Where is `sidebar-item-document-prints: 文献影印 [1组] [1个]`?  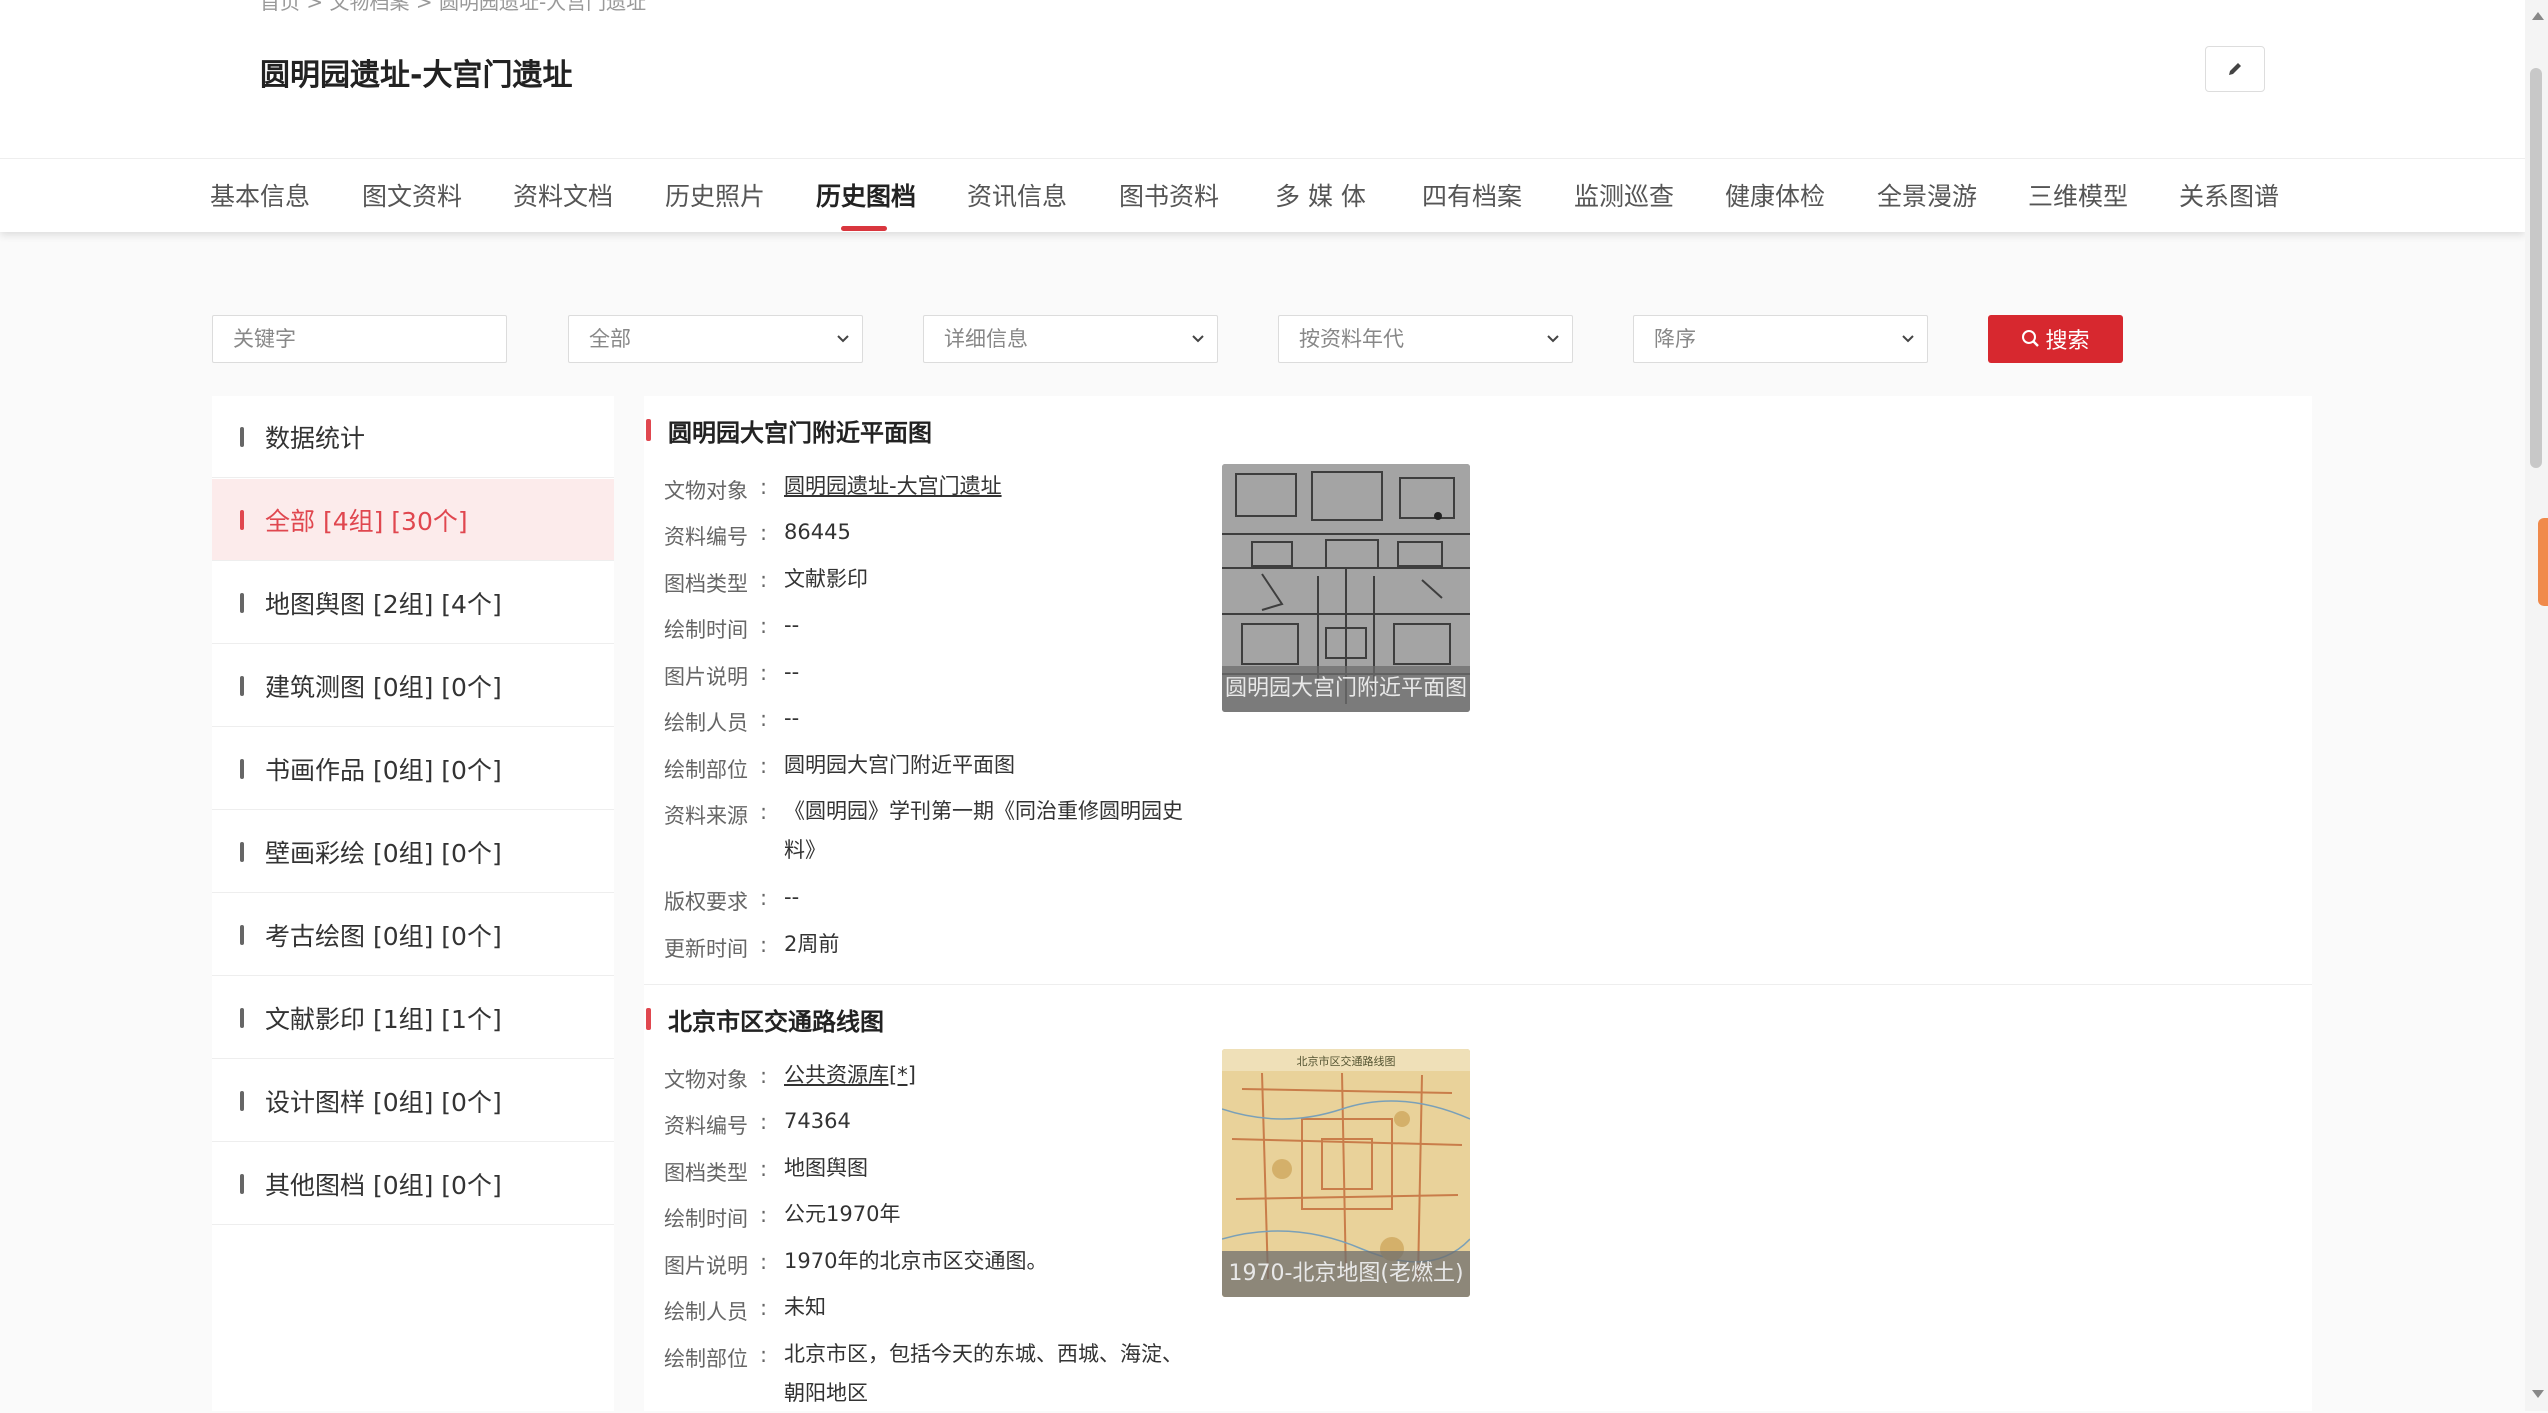 sidebar-item-document-prints: 文献影印 [1组] [1个] is located at coordinates (413, 1018).